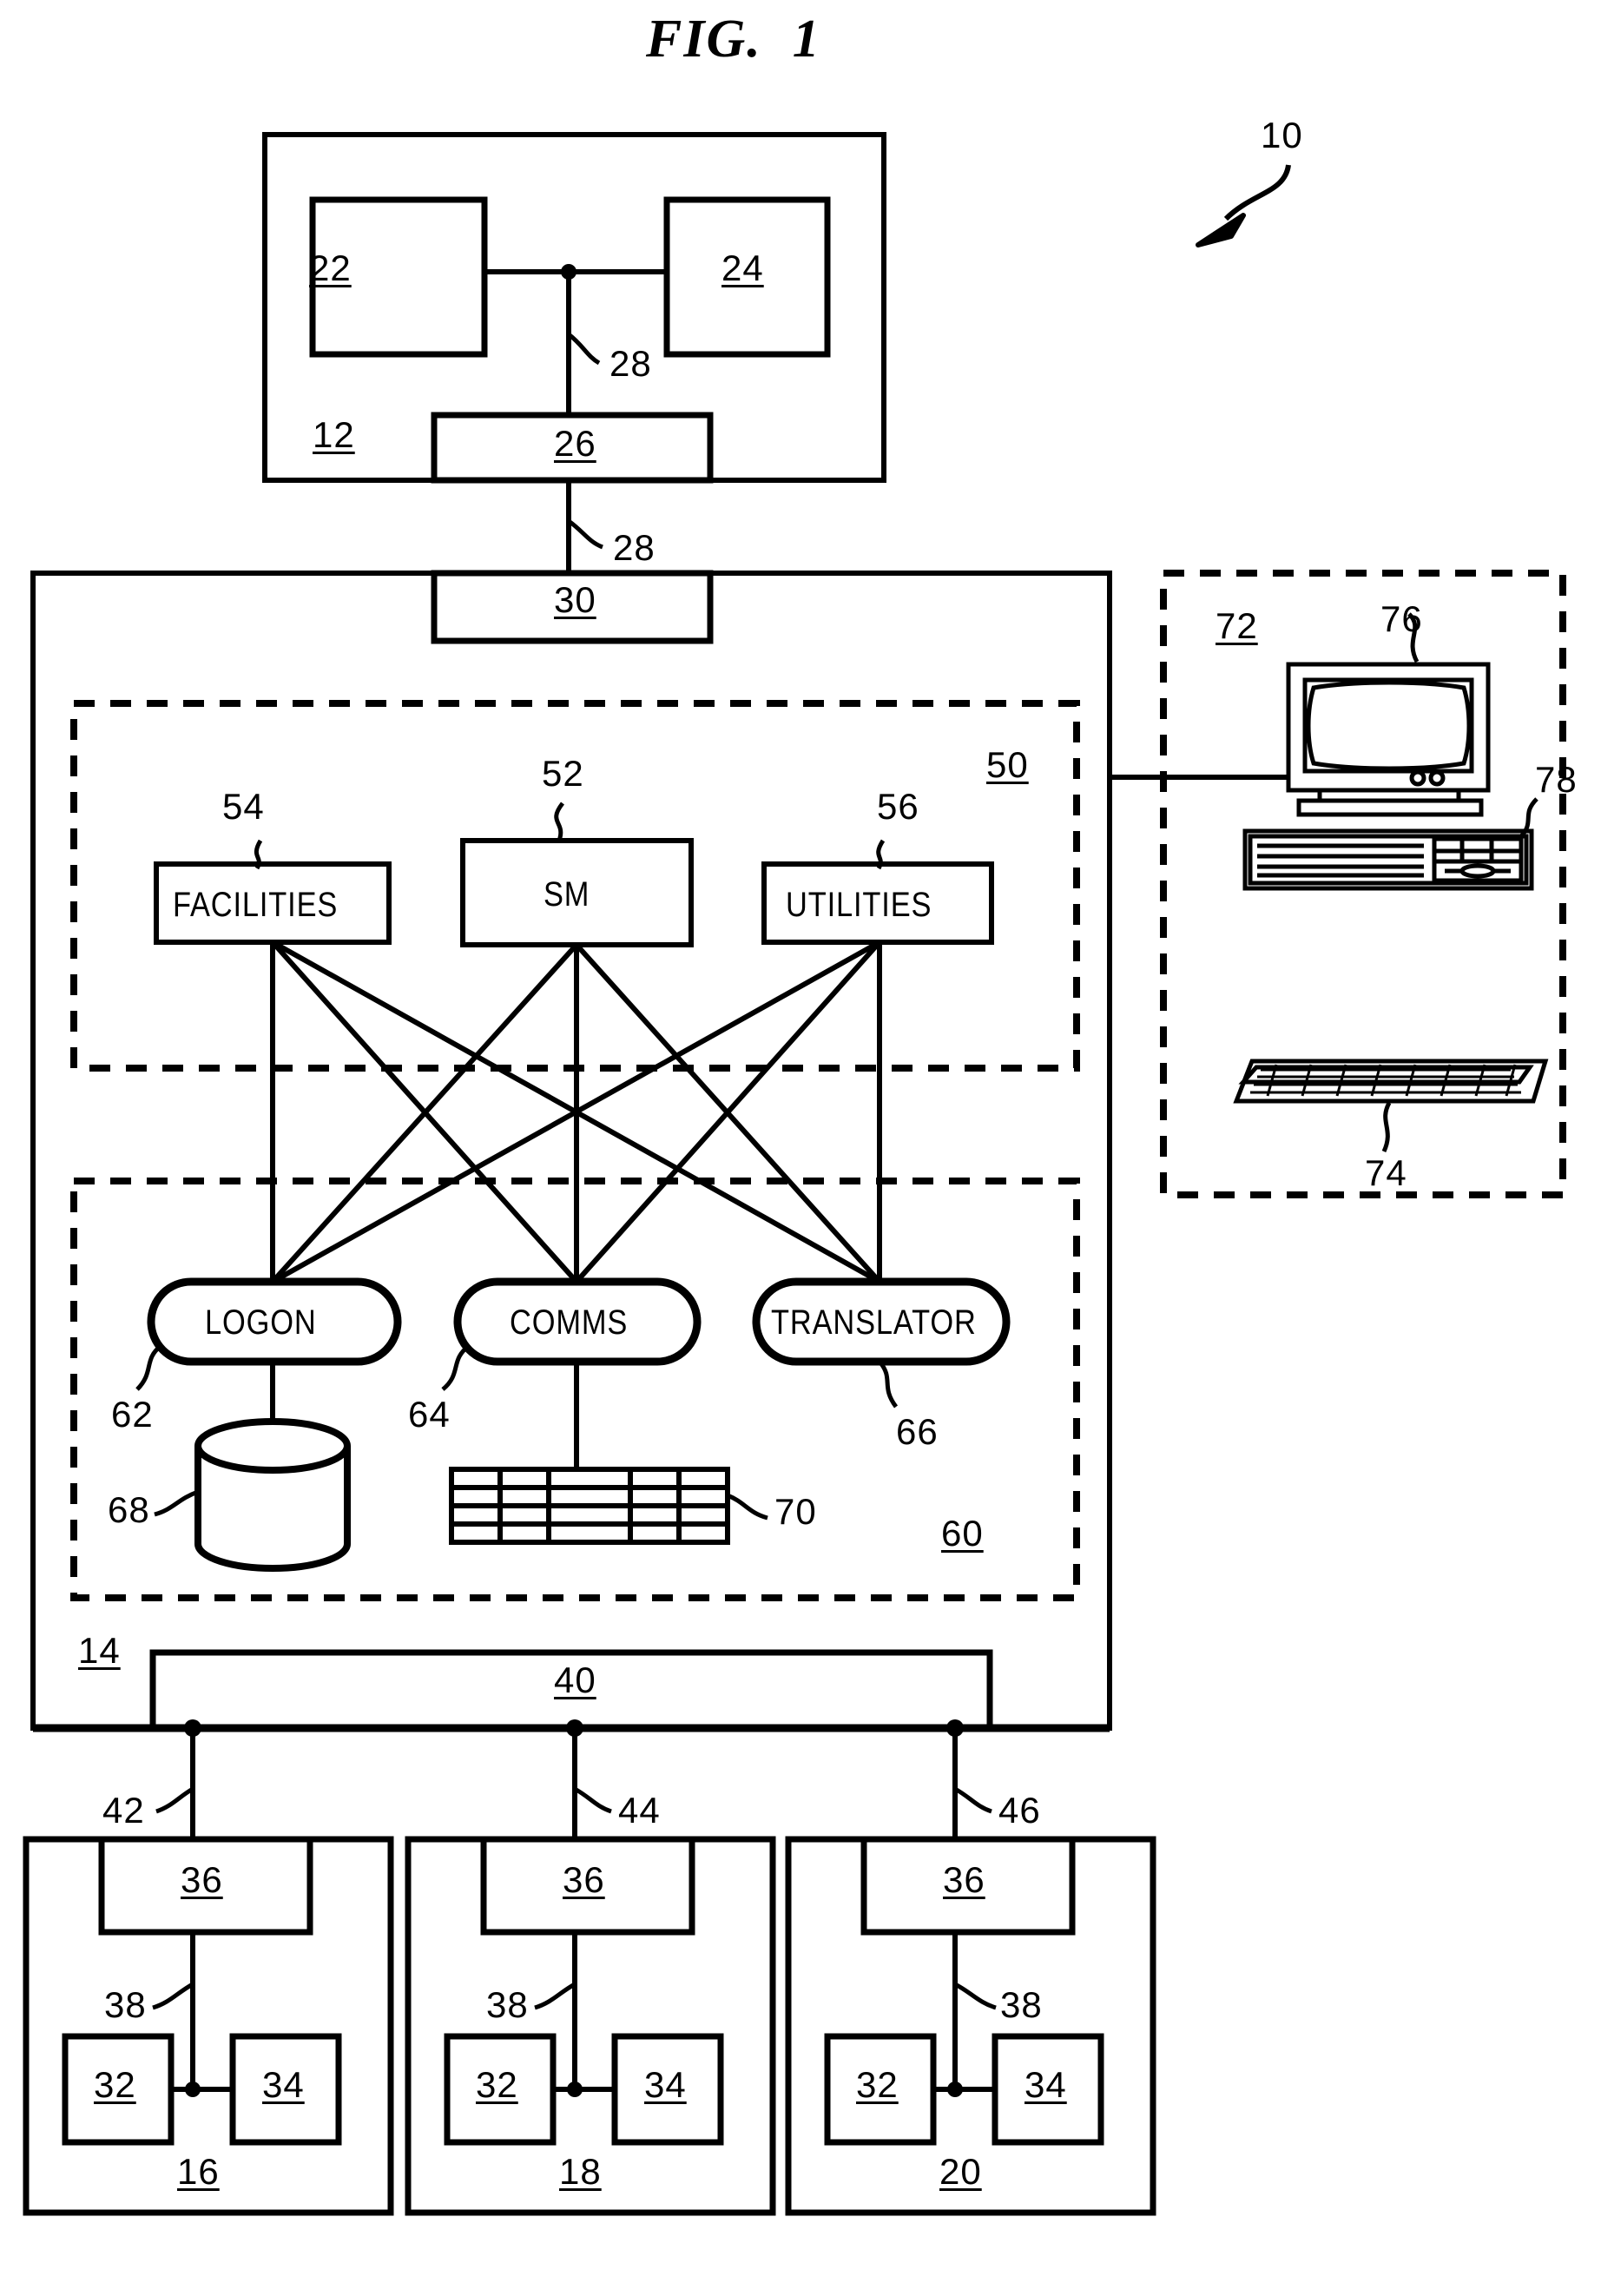 Image resolution: width=1601 pixels, height=2296 pixels. Describe the element at coordinates (125, 2004) in the screenshot. I see `ref-38-node16: 38` at that location.